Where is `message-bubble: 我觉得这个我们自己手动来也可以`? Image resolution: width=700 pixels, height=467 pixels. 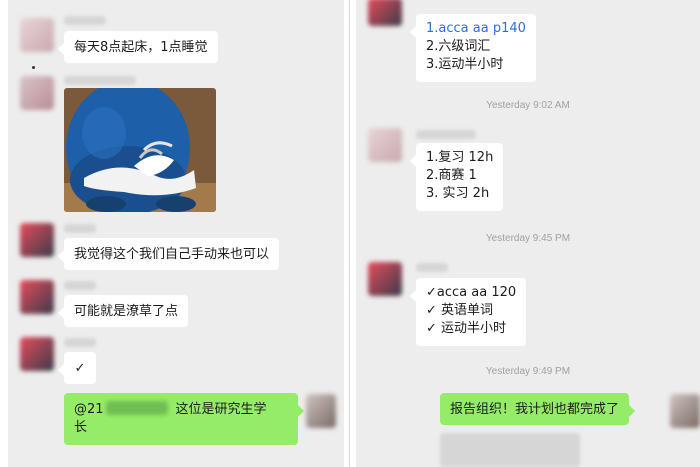
message-bubble: 我觉得这个我们自己手动来也可以 is located at coordinates (168, 254).